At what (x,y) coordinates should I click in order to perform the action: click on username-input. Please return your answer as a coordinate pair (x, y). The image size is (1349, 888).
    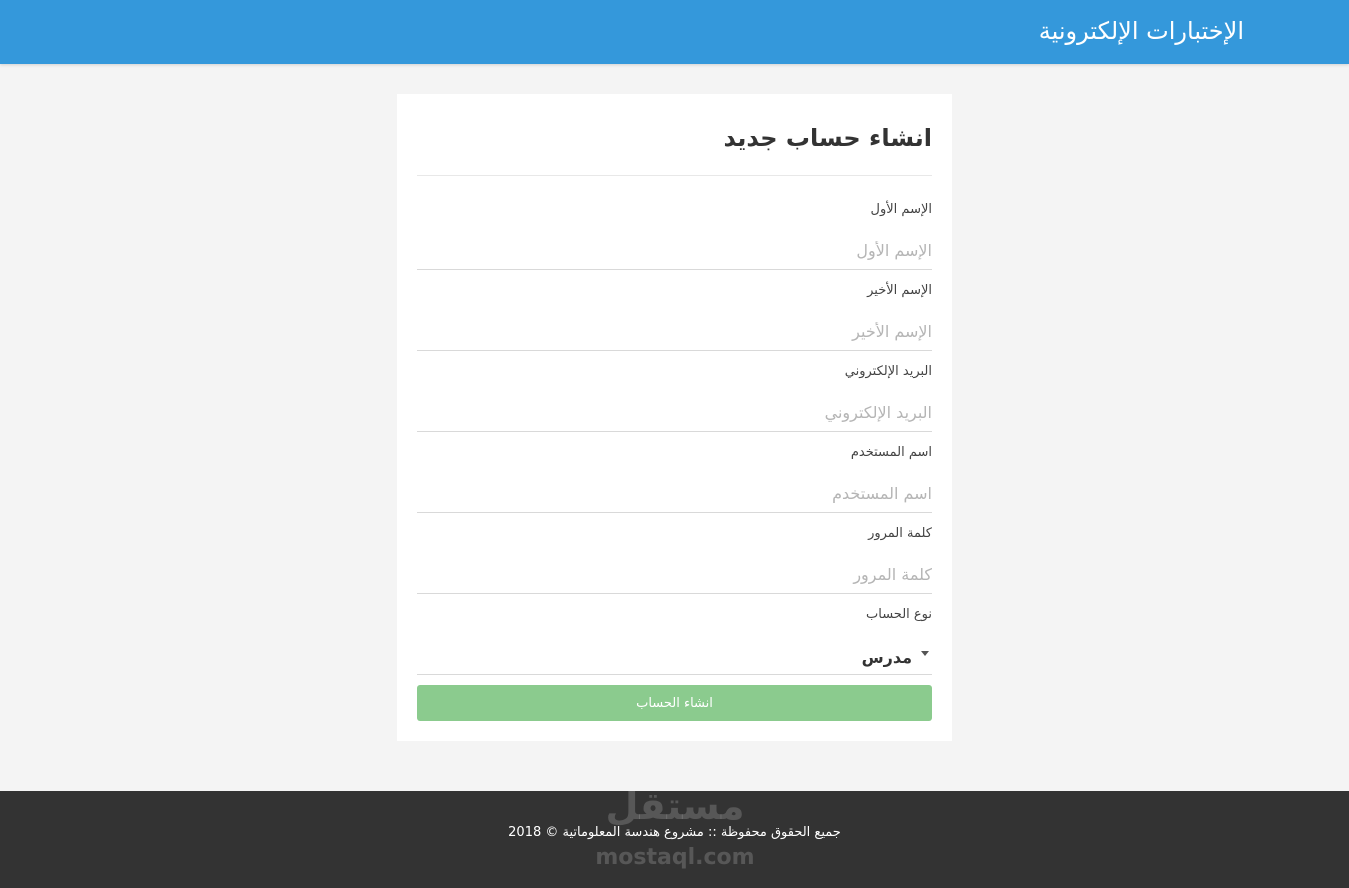
    Looking at the image, I should click on (674, 494).